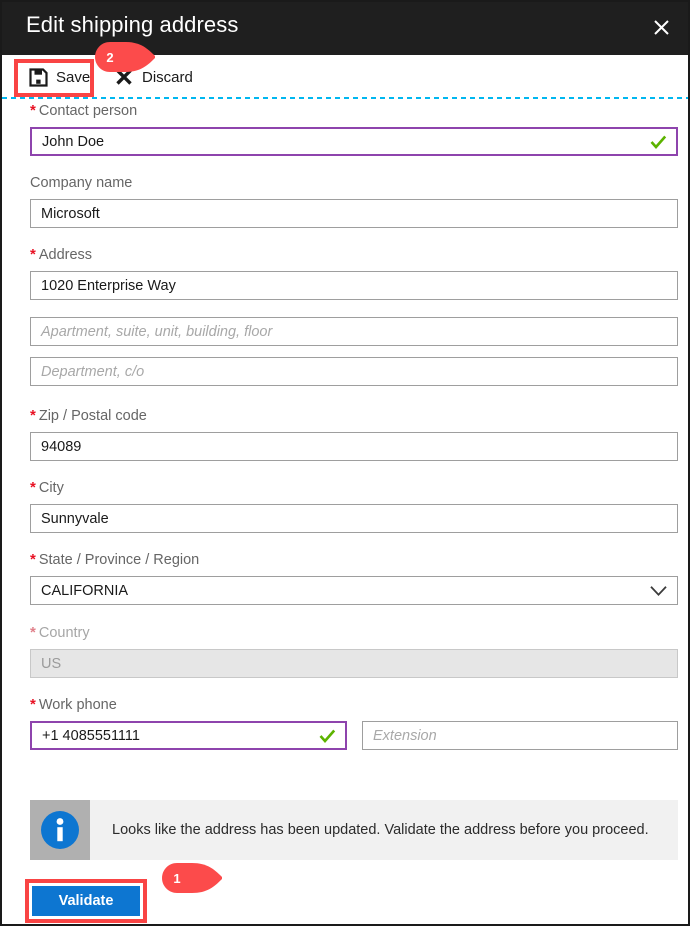 This screenshot has width=690, height=926. I want to click on discard-button-label: Discard, so click(167, 77).